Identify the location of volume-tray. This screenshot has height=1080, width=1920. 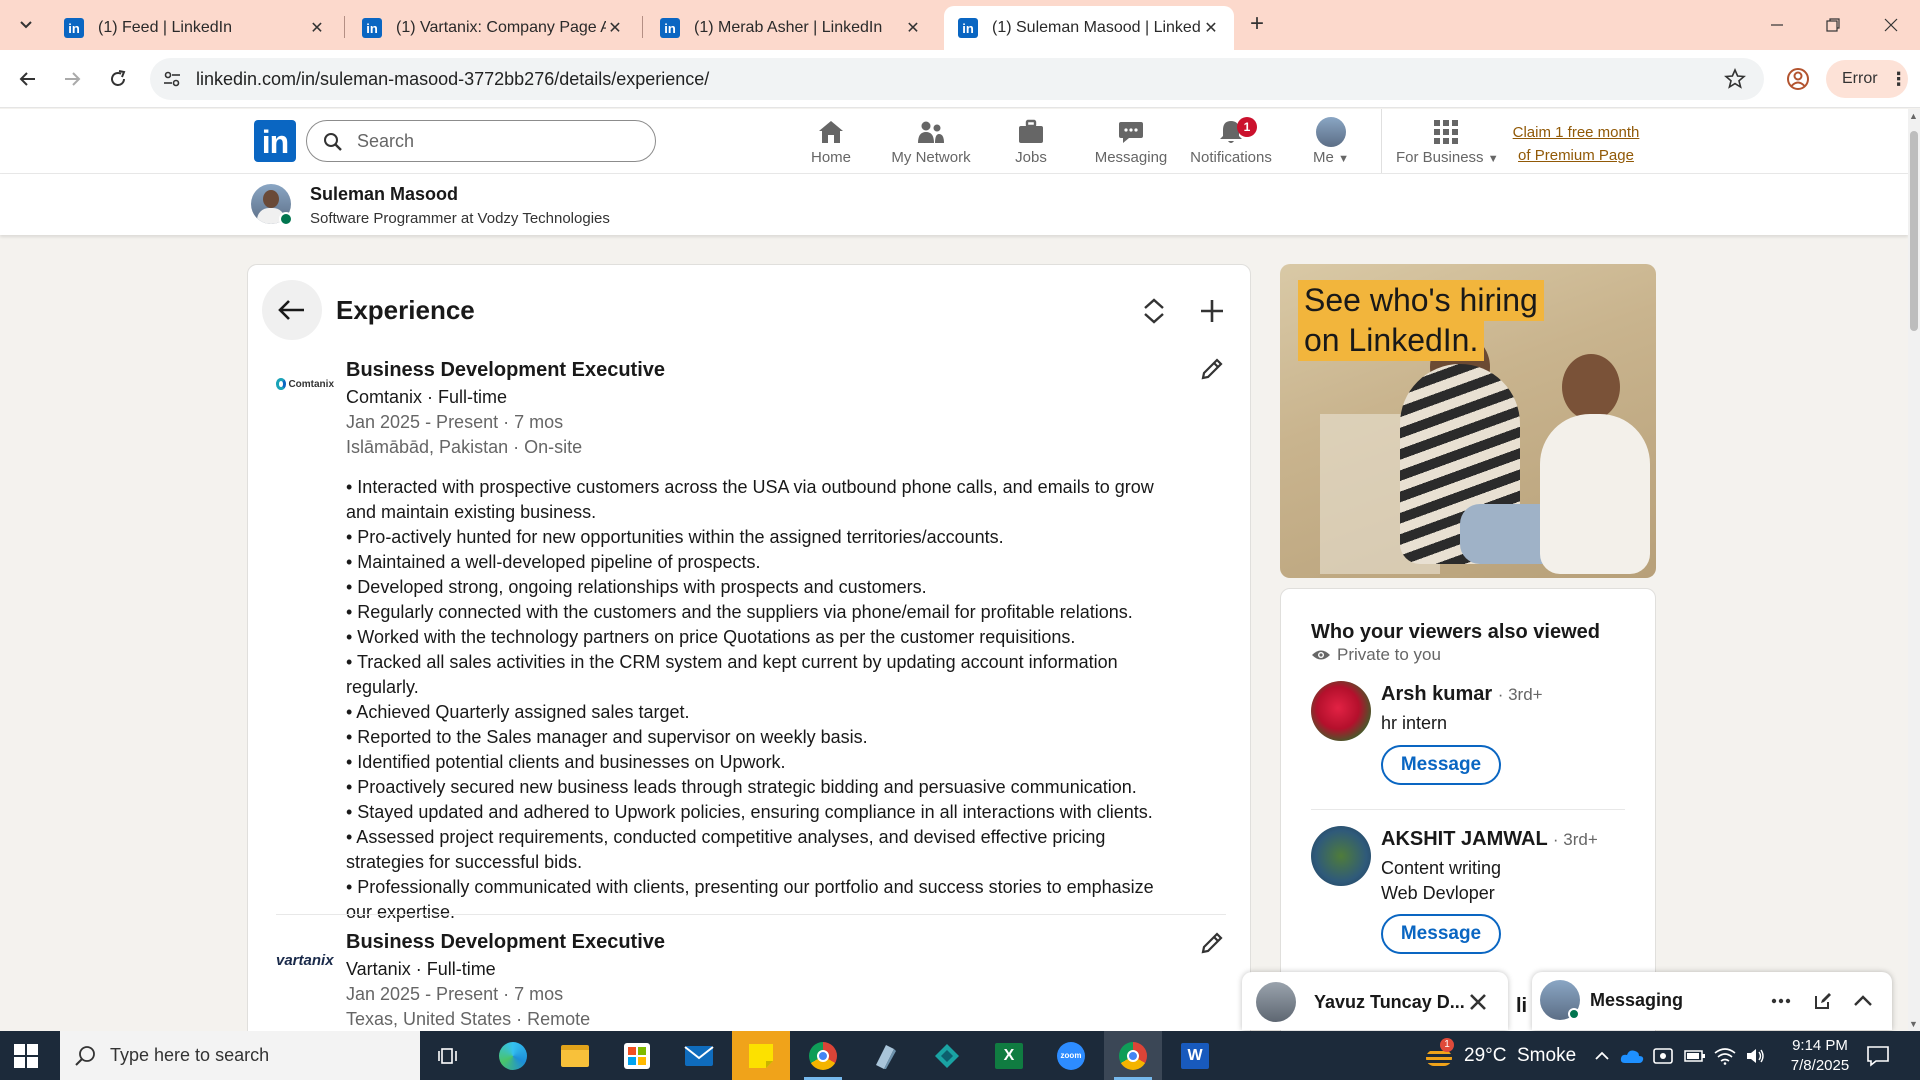
(1756, 1055).